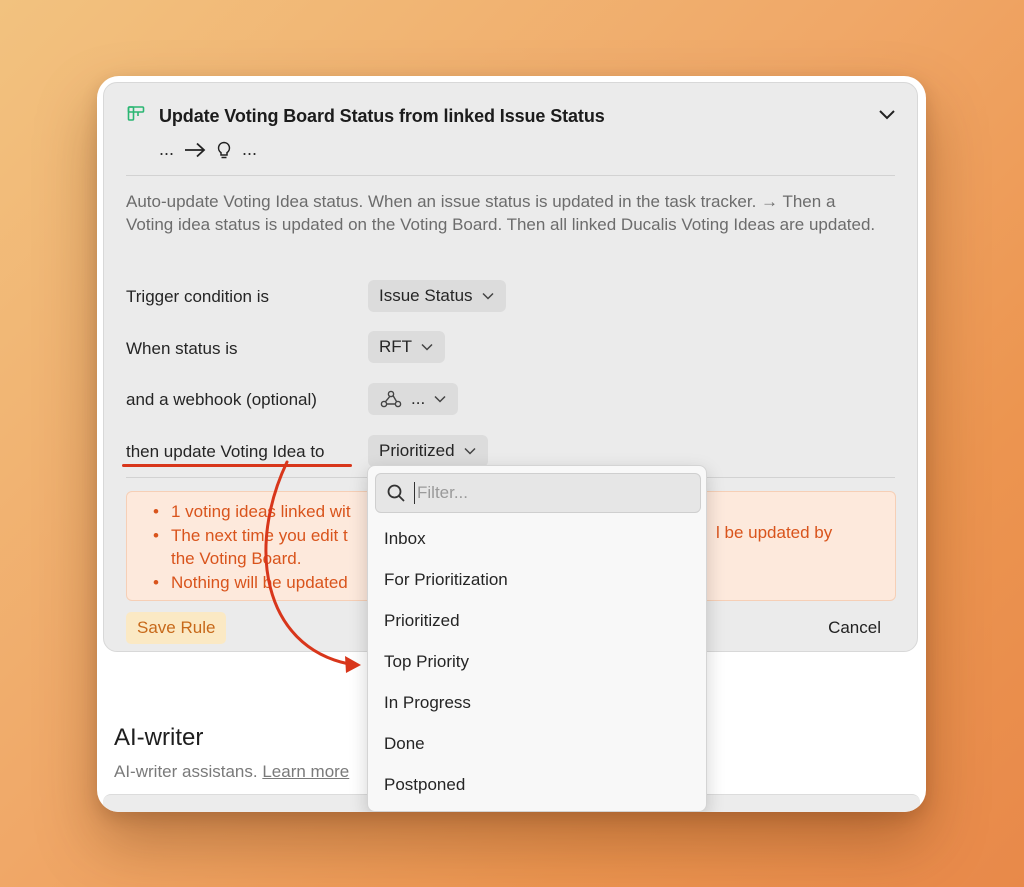 The width and height of the screenshot is (1024, 887). Describe the element at coordinates (182, 348) in the screenshot. I see `status-label: When status is` at that location.